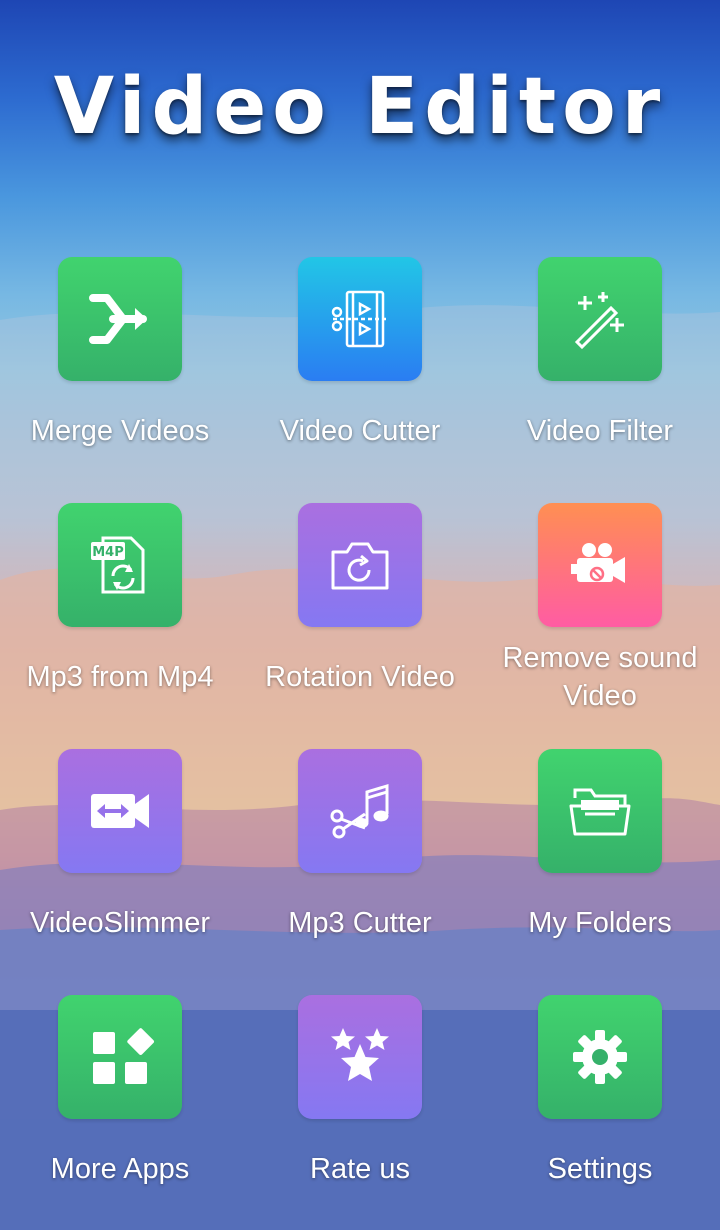 The width and height of the screenshot is (720, 1230). Describe the element at coordinates (108, 552) in the screenshot. I see `m4p-badge-text: M4P` at that location.